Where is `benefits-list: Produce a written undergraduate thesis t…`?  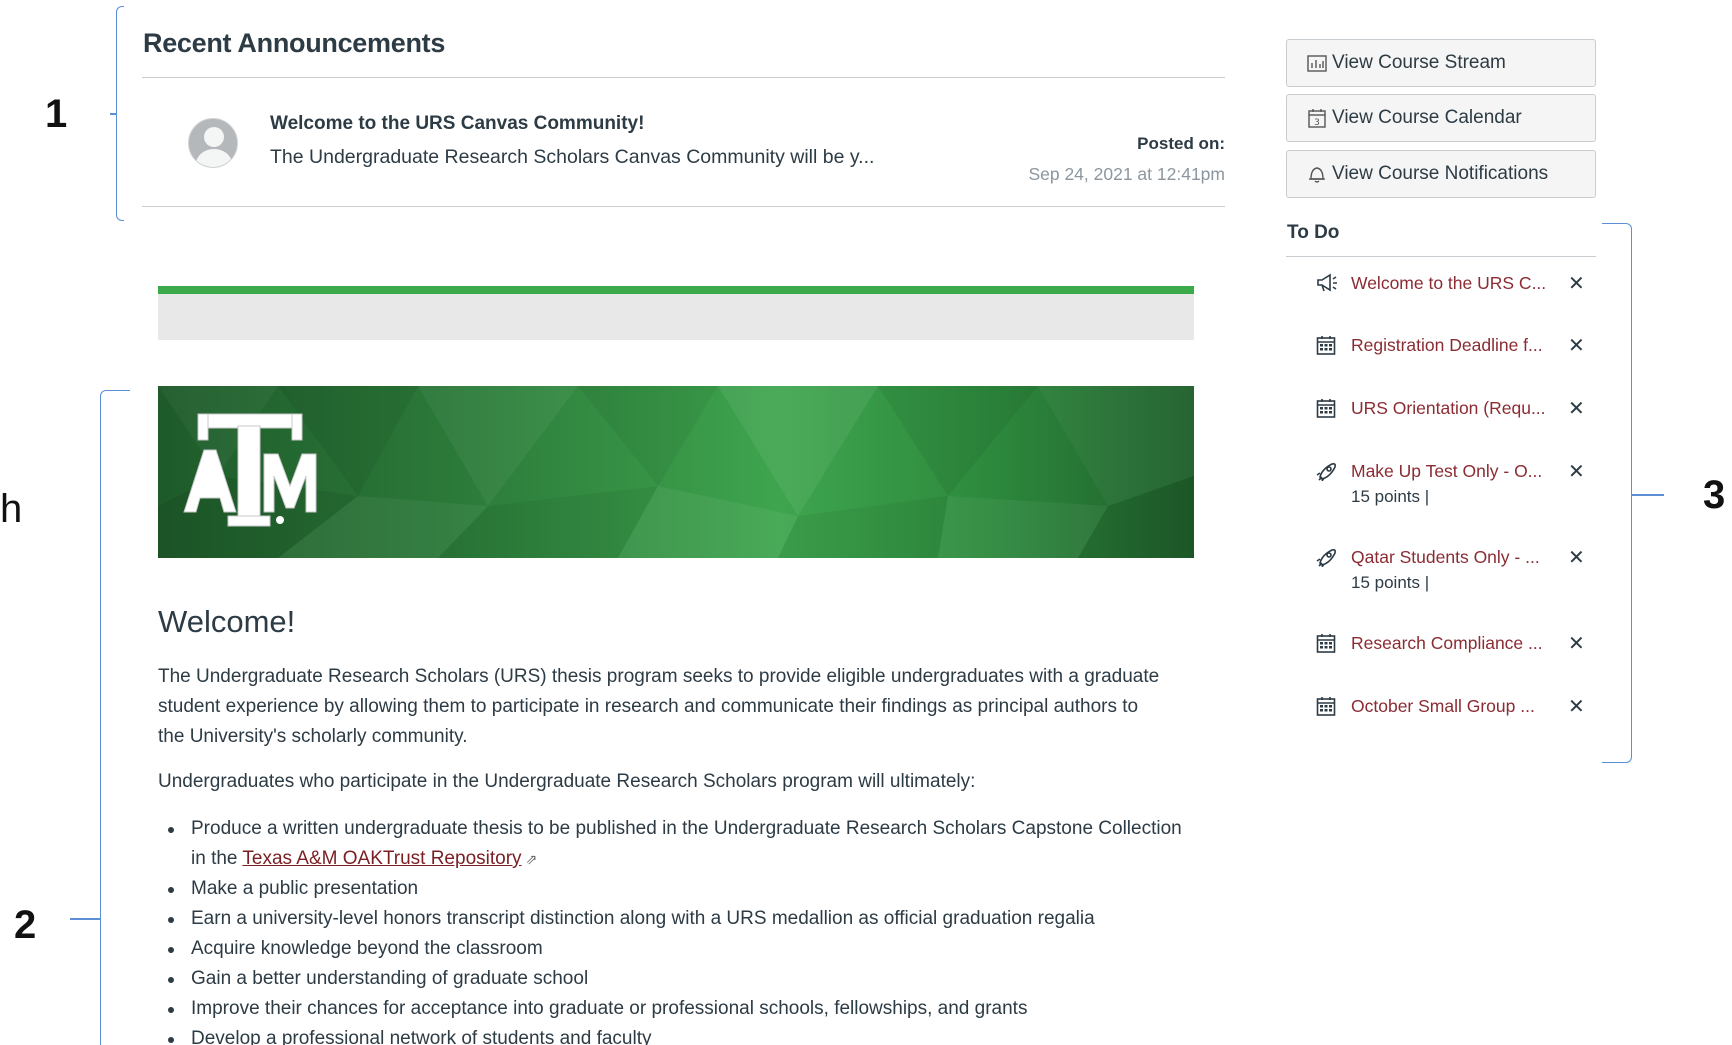
benefits-list: Produce a written undergraduate thesis t… is located at coordinates (678, 929).